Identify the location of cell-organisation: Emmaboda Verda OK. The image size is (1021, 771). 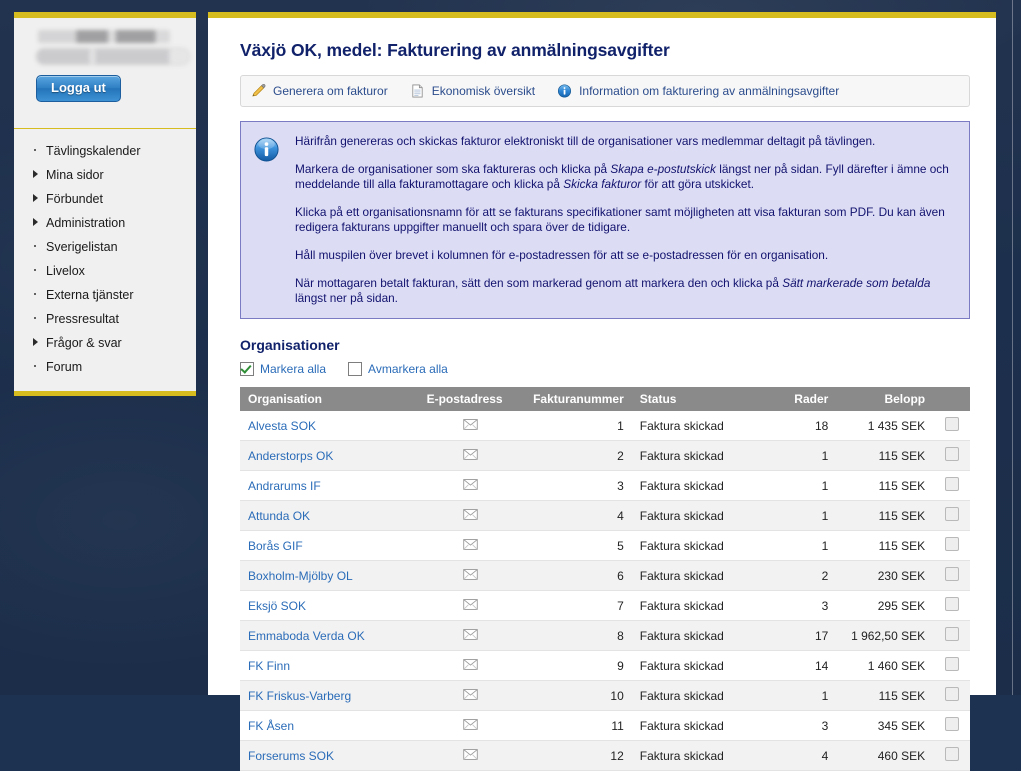
(329, 635).